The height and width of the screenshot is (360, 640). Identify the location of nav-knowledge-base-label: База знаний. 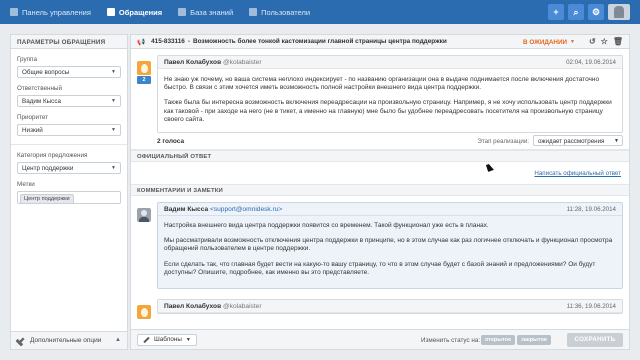
(212, 12).